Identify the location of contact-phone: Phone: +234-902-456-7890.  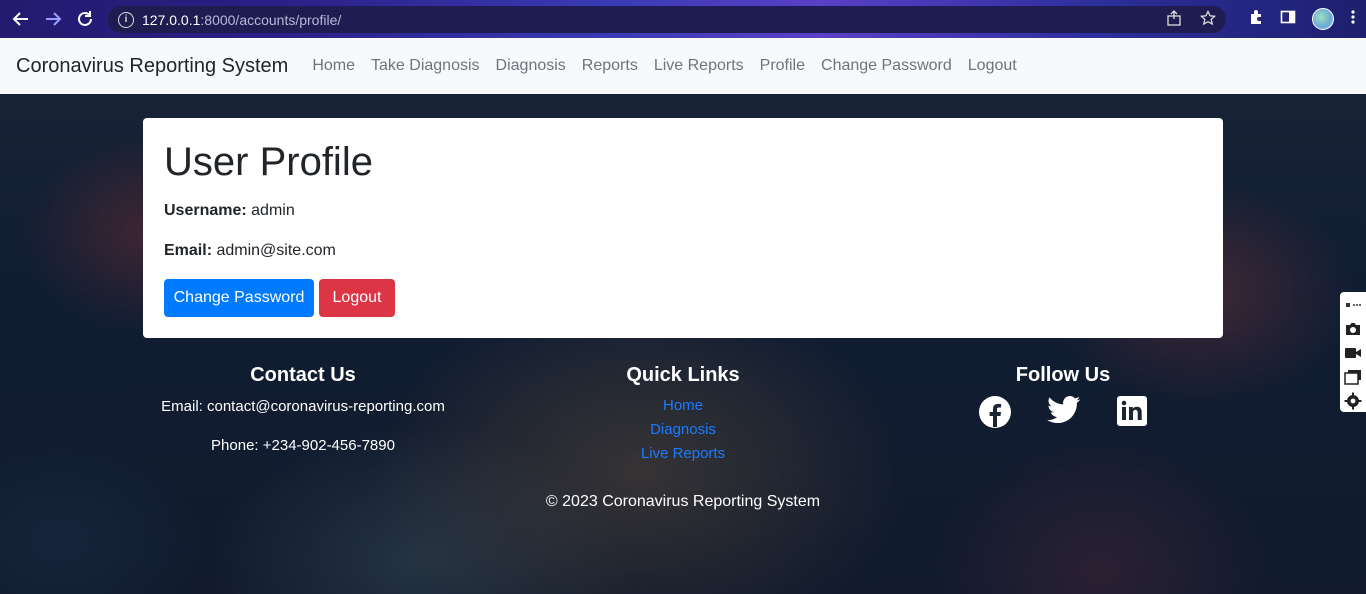
(303, 445).